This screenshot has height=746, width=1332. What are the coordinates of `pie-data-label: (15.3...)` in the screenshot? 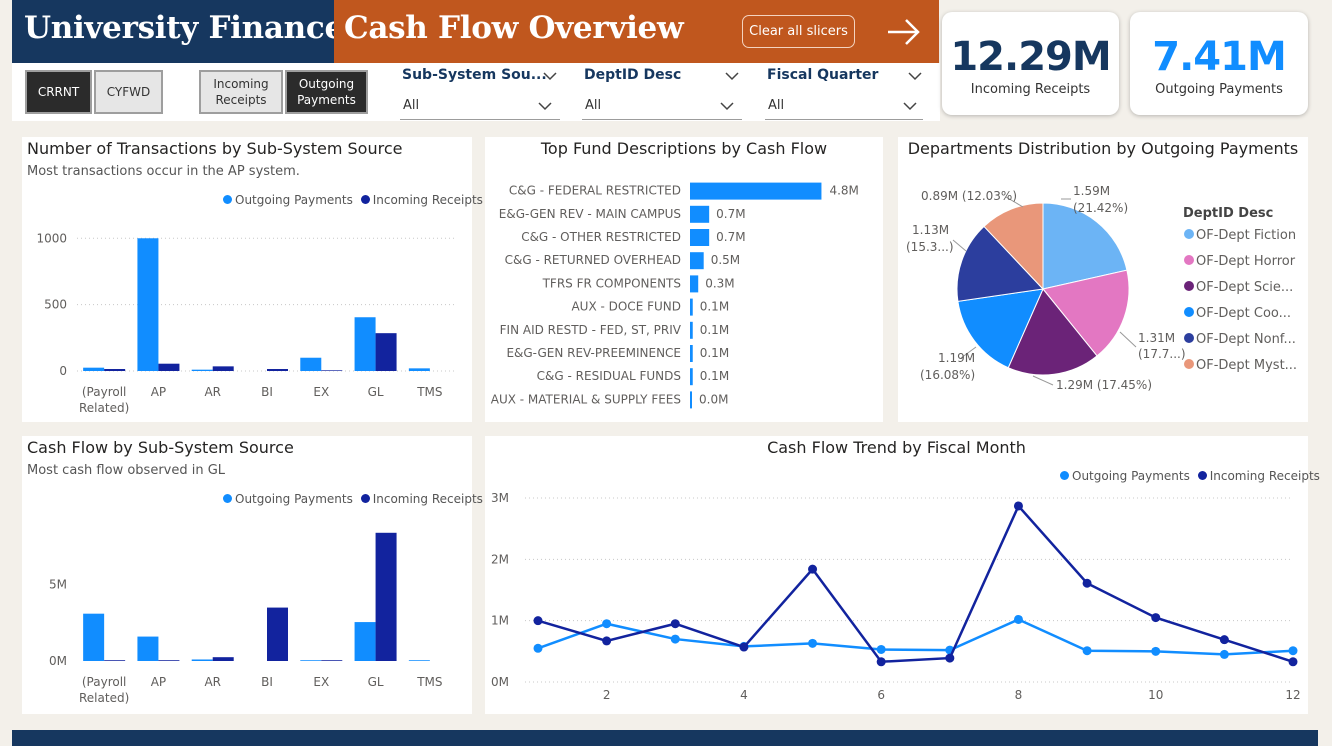 It's located at (930, 247).